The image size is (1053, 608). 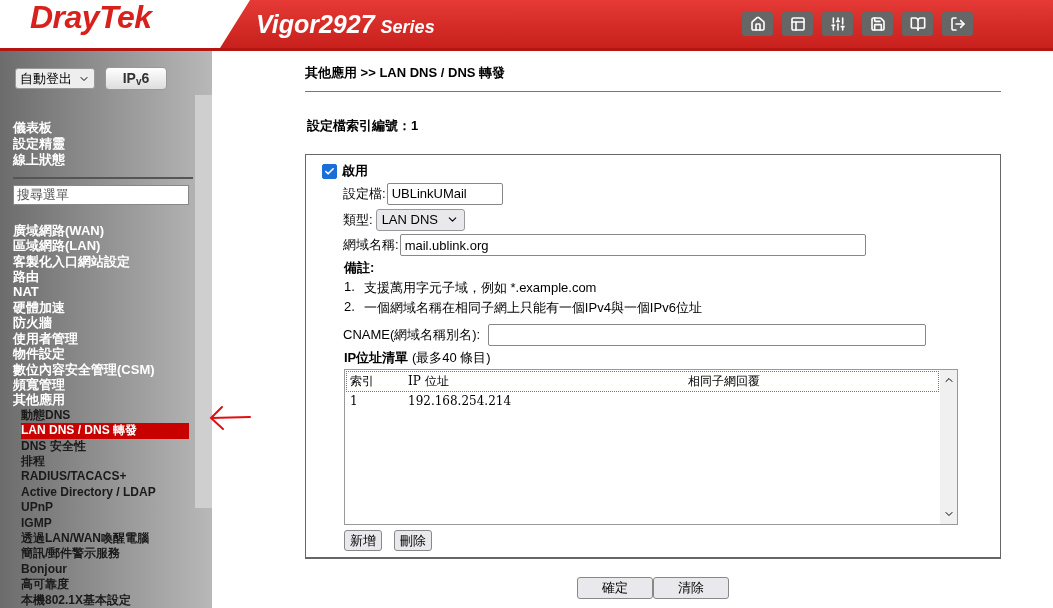 What do you see at coordinates (26, 292) in the screenshot?
I see `menu-item: NAT` at bounding box center [26, 292].